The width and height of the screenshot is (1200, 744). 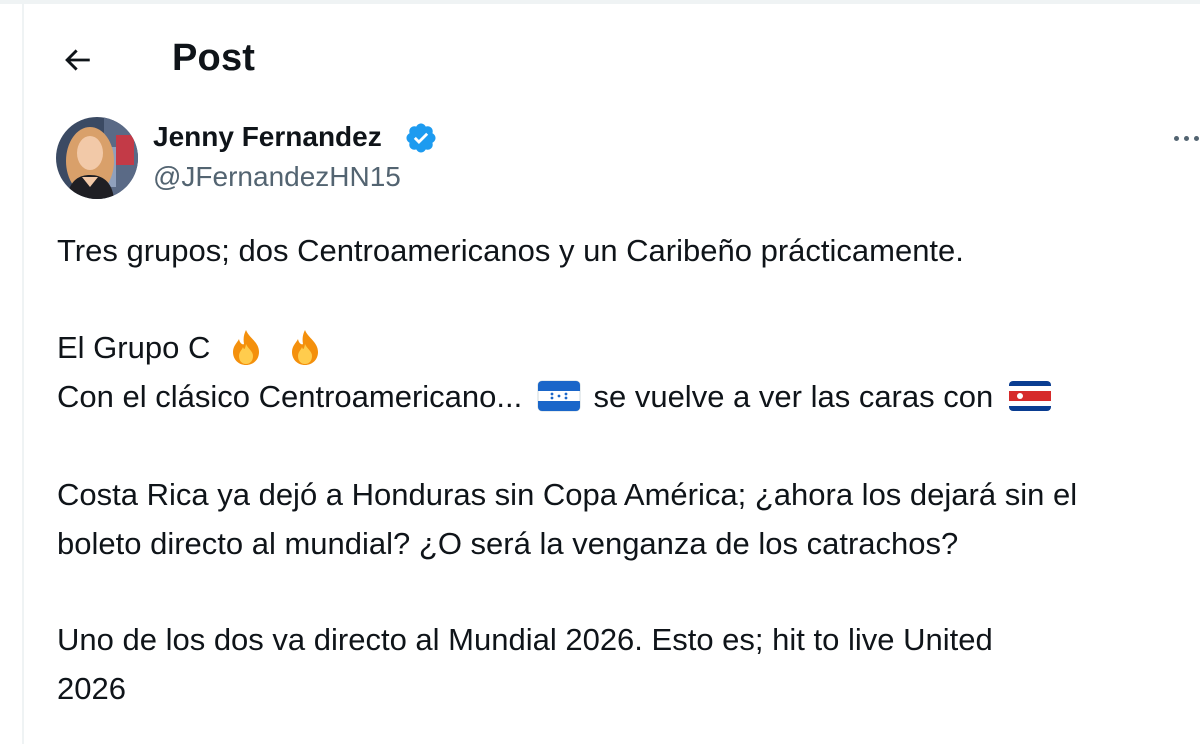 I want to click on more-horizontal-icon, so click(x=1176, y=138).